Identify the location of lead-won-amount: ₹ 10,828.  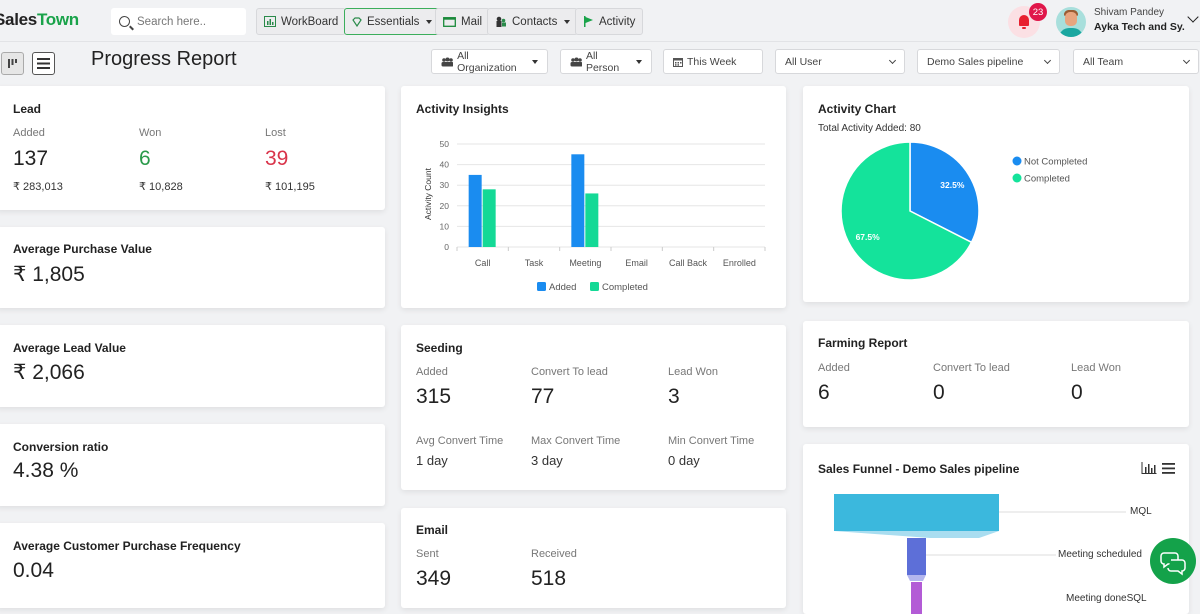
(161, 187).